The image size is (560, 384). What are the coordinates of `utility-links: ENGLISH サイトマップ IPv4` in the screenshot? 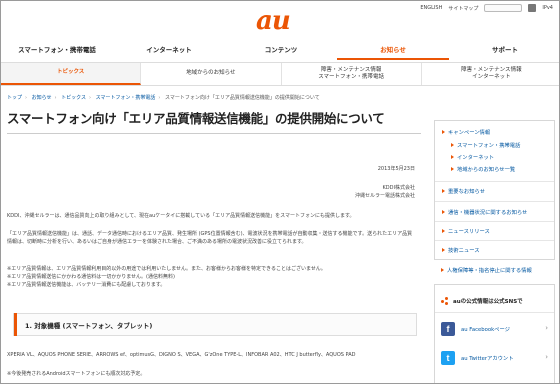 It's located at (486, 8).